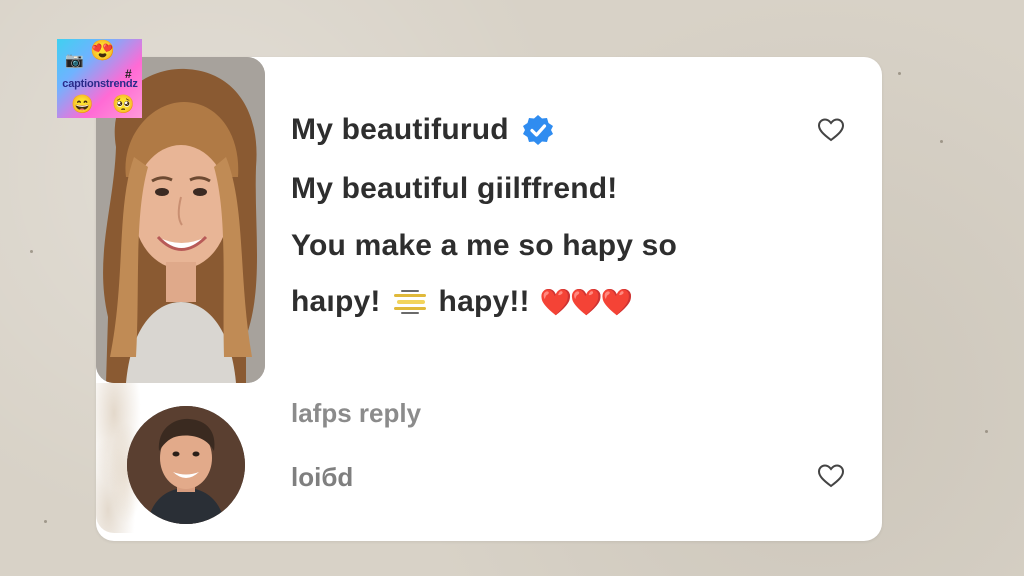  Describe the element at coordinates (123, 104) in the screenshot. I see `pleading-emoji: 🥺` at that location.